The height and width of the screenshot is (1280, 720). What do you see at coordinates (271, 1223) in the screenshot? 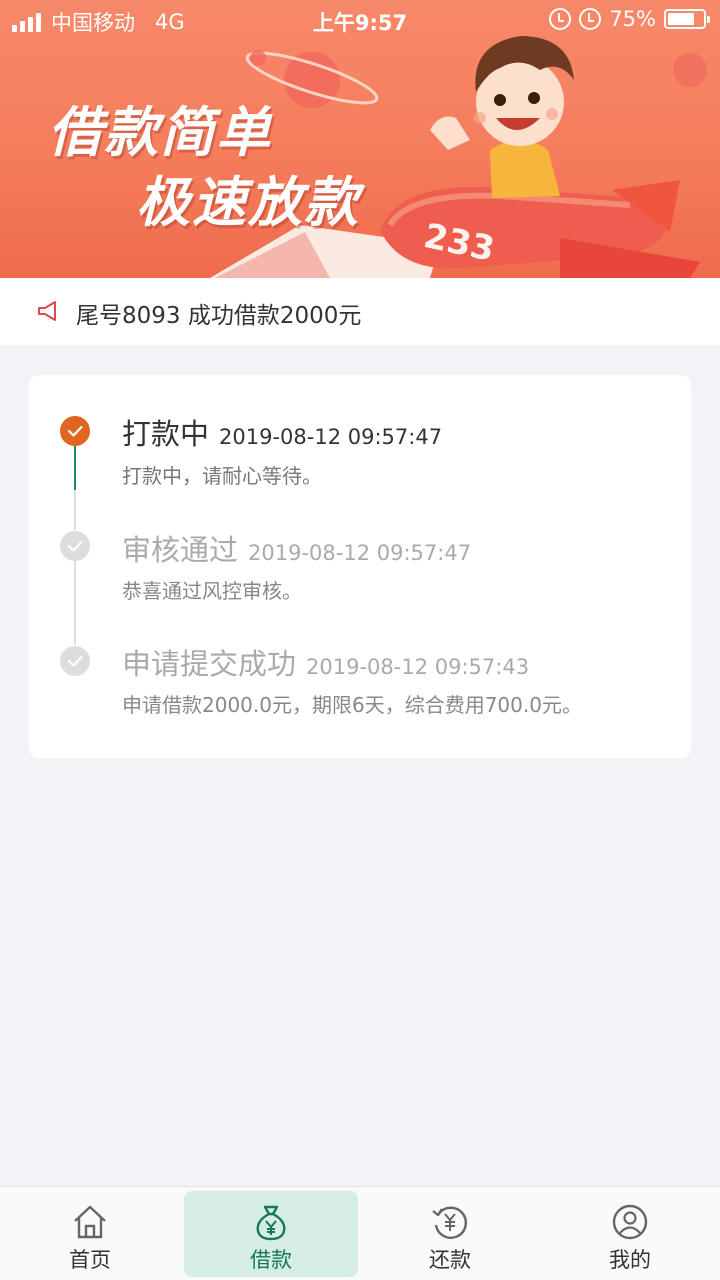
I see `money-bag-icon` at bounding box center [271, 1223].